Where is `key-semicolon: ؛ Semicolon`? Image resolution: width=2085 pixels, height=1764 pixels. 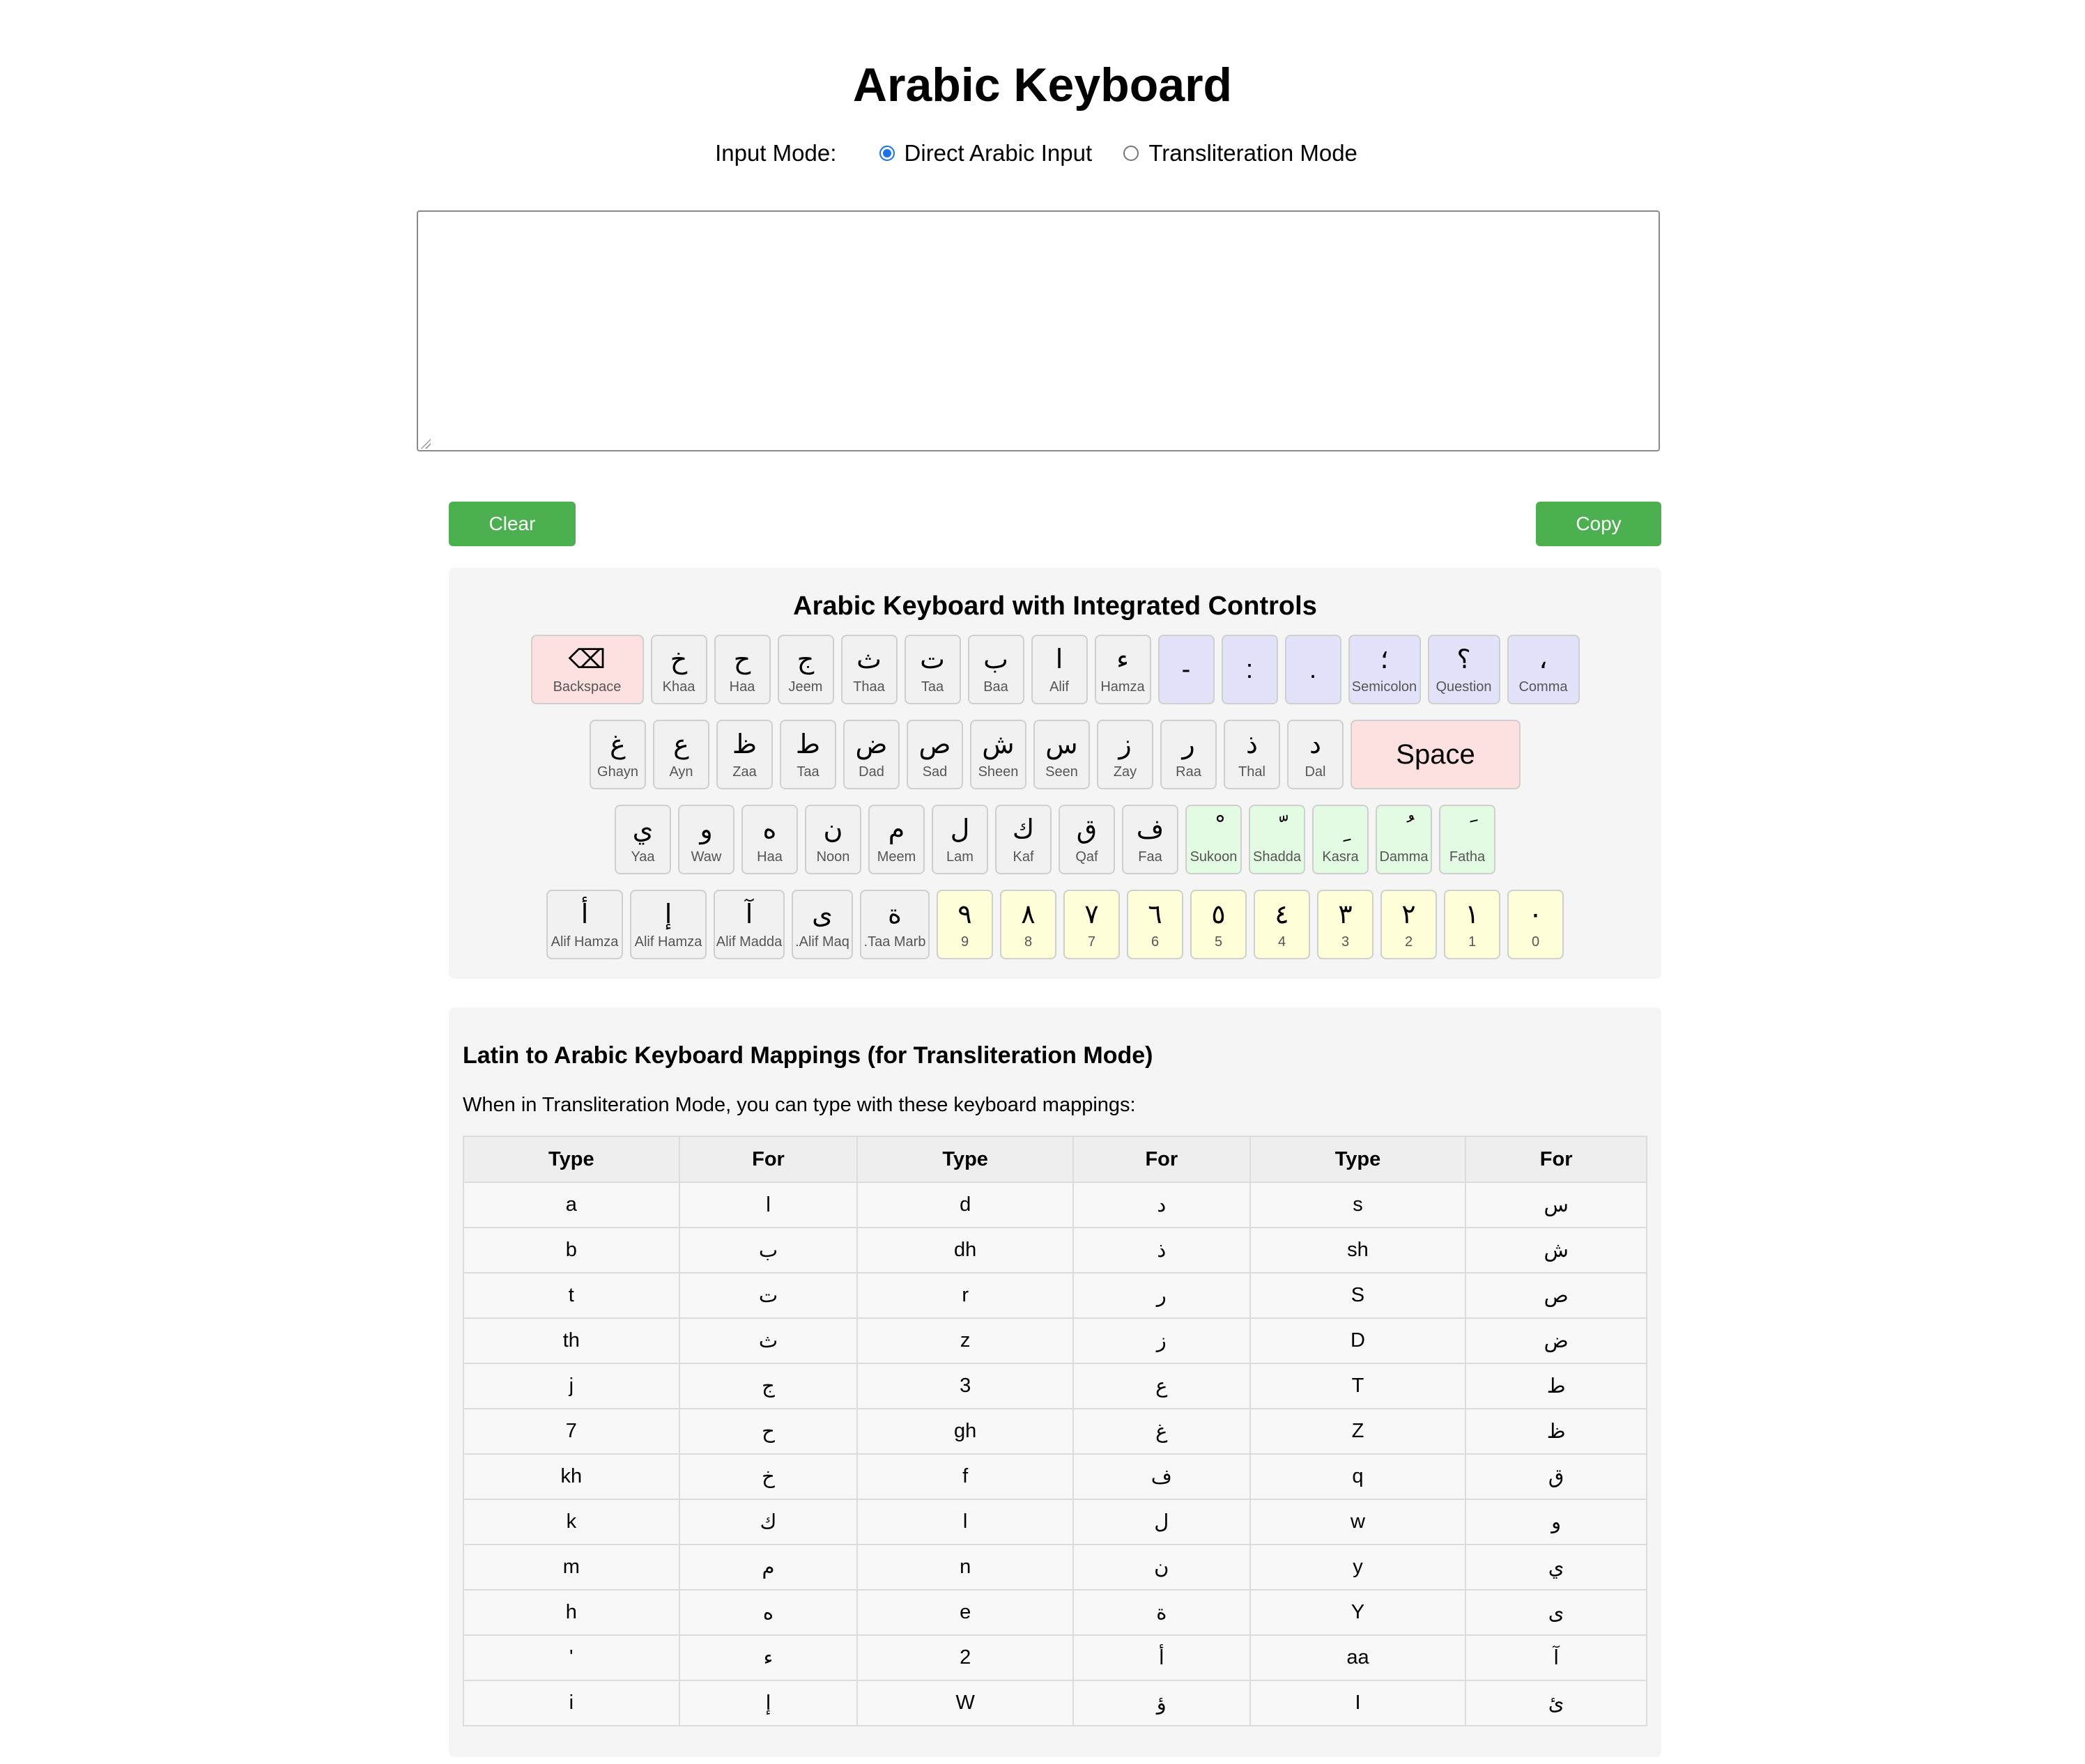
key-semicolon: ؛ Semicolon is located at coordinates (1384, 669).